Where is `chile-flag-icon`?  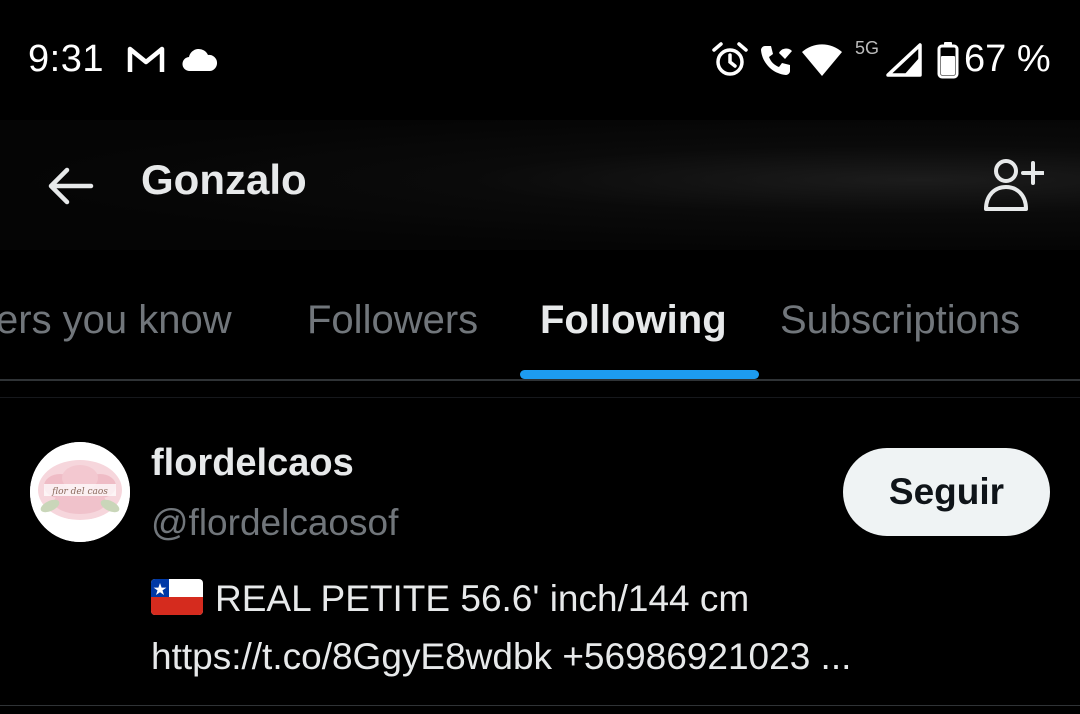 chile-flag-icon is located at coordinates (177, 597).